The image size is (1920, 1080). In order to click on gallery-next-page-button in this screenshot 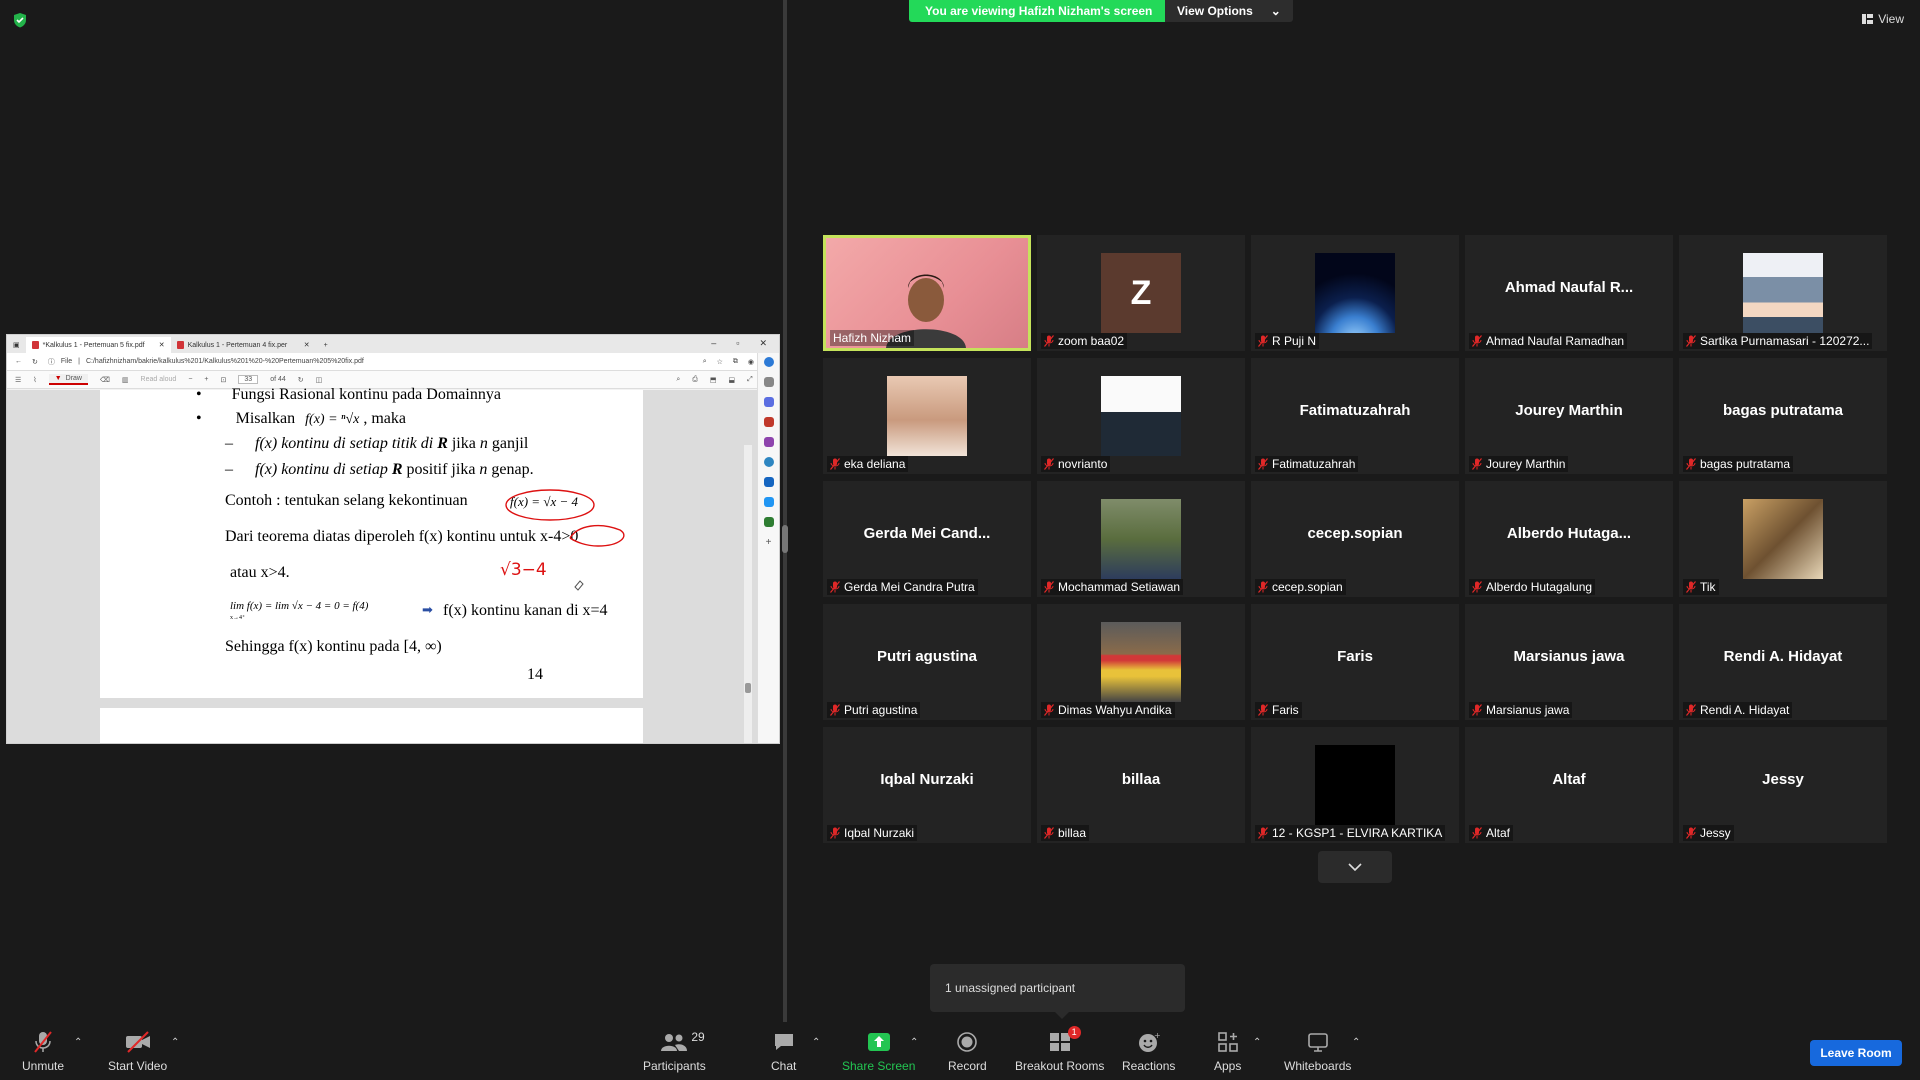, I will do `click(1355, 867)`.